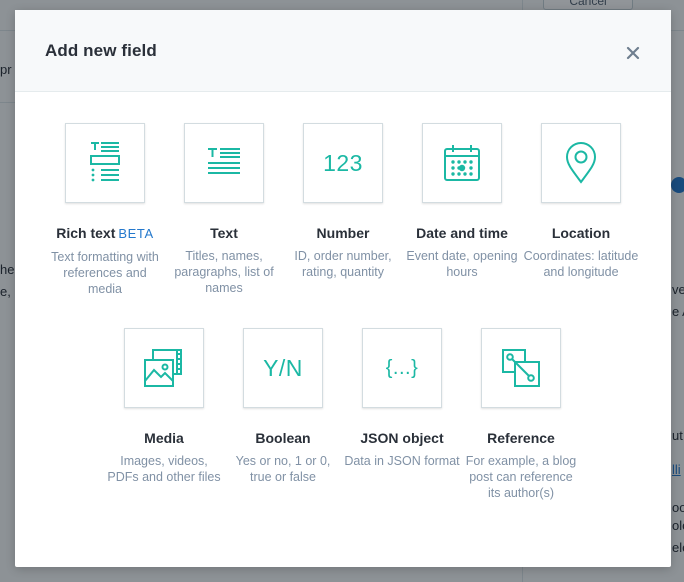 The width and height of the screenshot is (684, 582). I want to click on field-type-name: Rich text BETA, so click(105, 233).